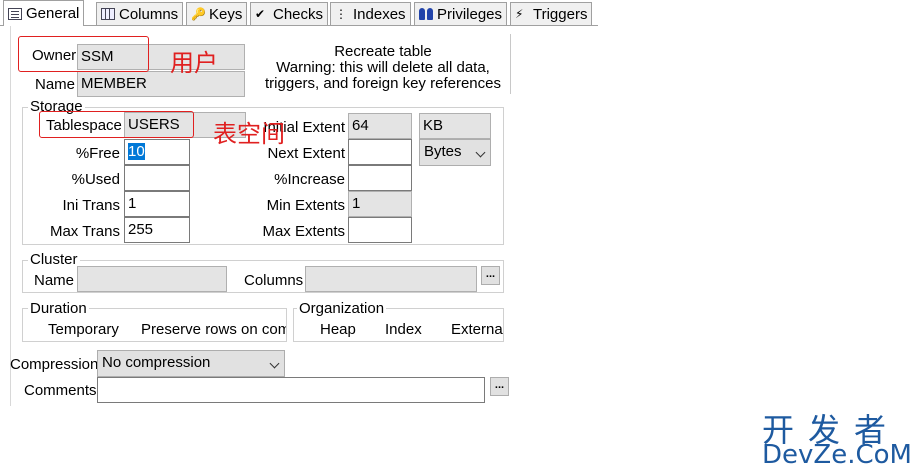  What do you see at coordinates (356, 203) in the screenshot?
I see `min-extents-value: 1` at bounding box center [356, 203].